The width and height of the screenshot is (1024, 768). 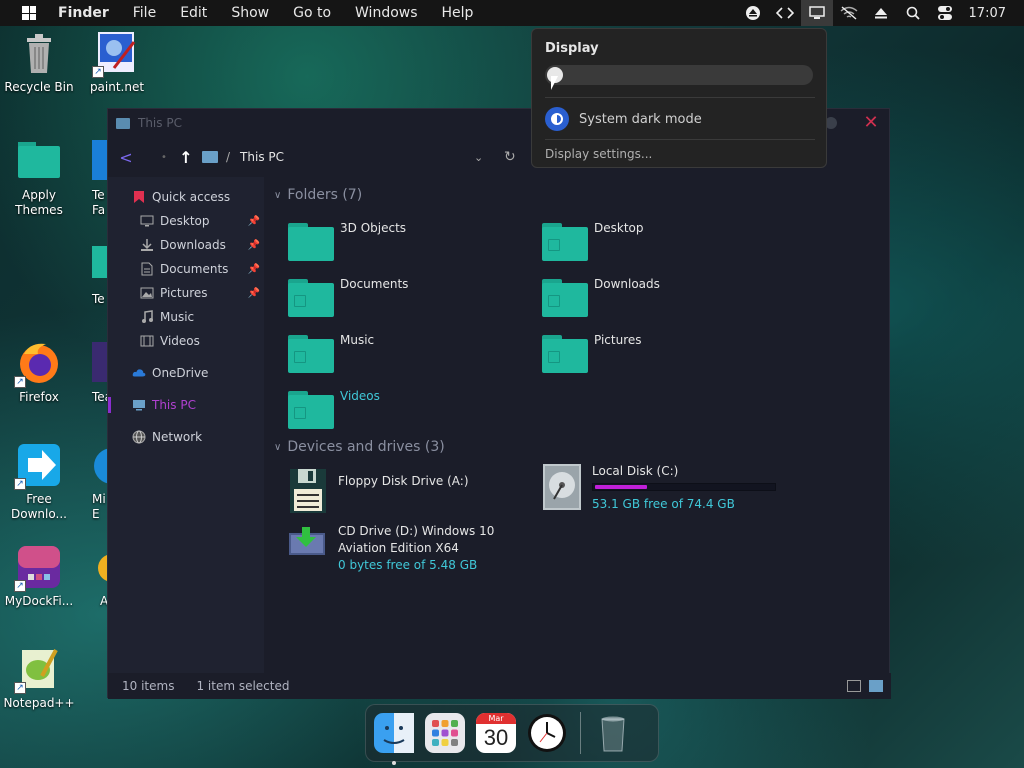 What do you see at coordinates (117, 62) in the screenshot?
I see `desktop-icon-paint-net: ↗ paint.net` at bounding box center [117, 62].